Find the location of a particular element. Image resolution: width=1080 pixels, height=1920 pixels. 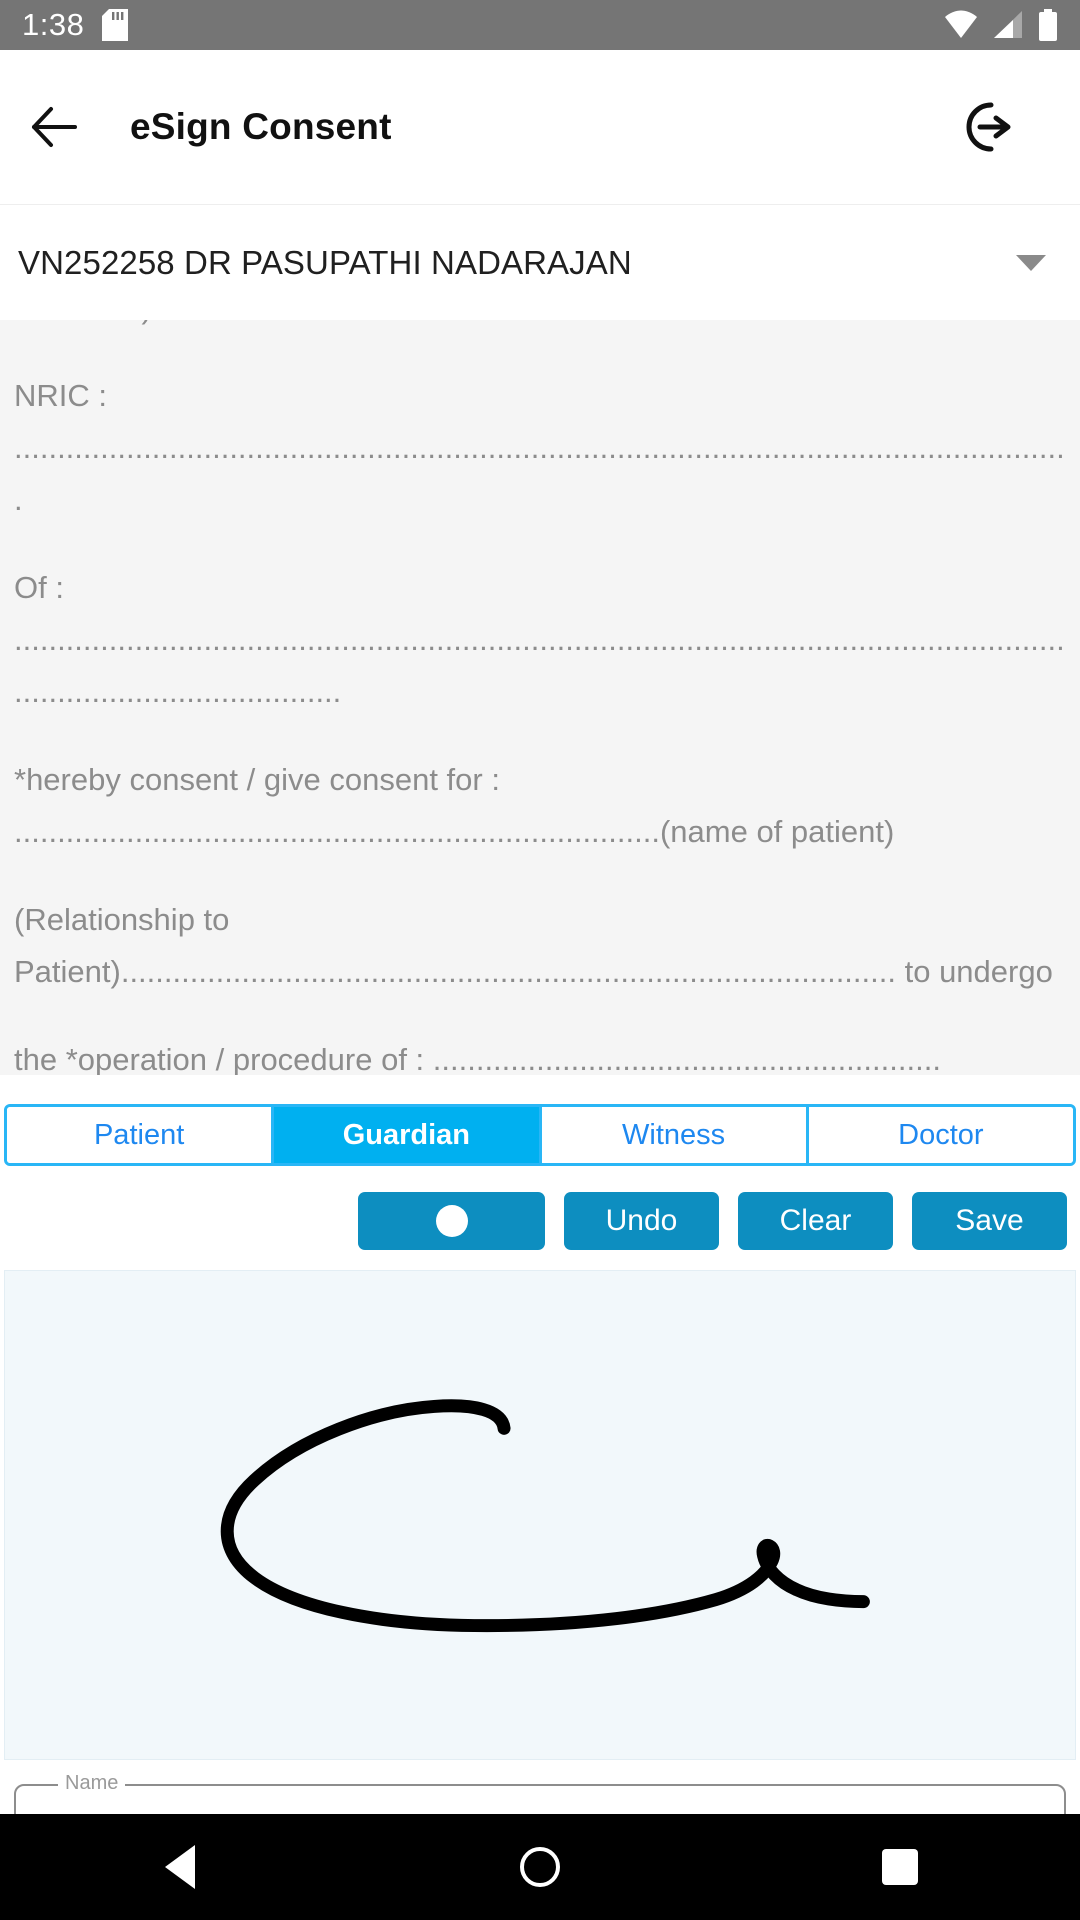

nav-back-button is located at coordinates (180, 1867).